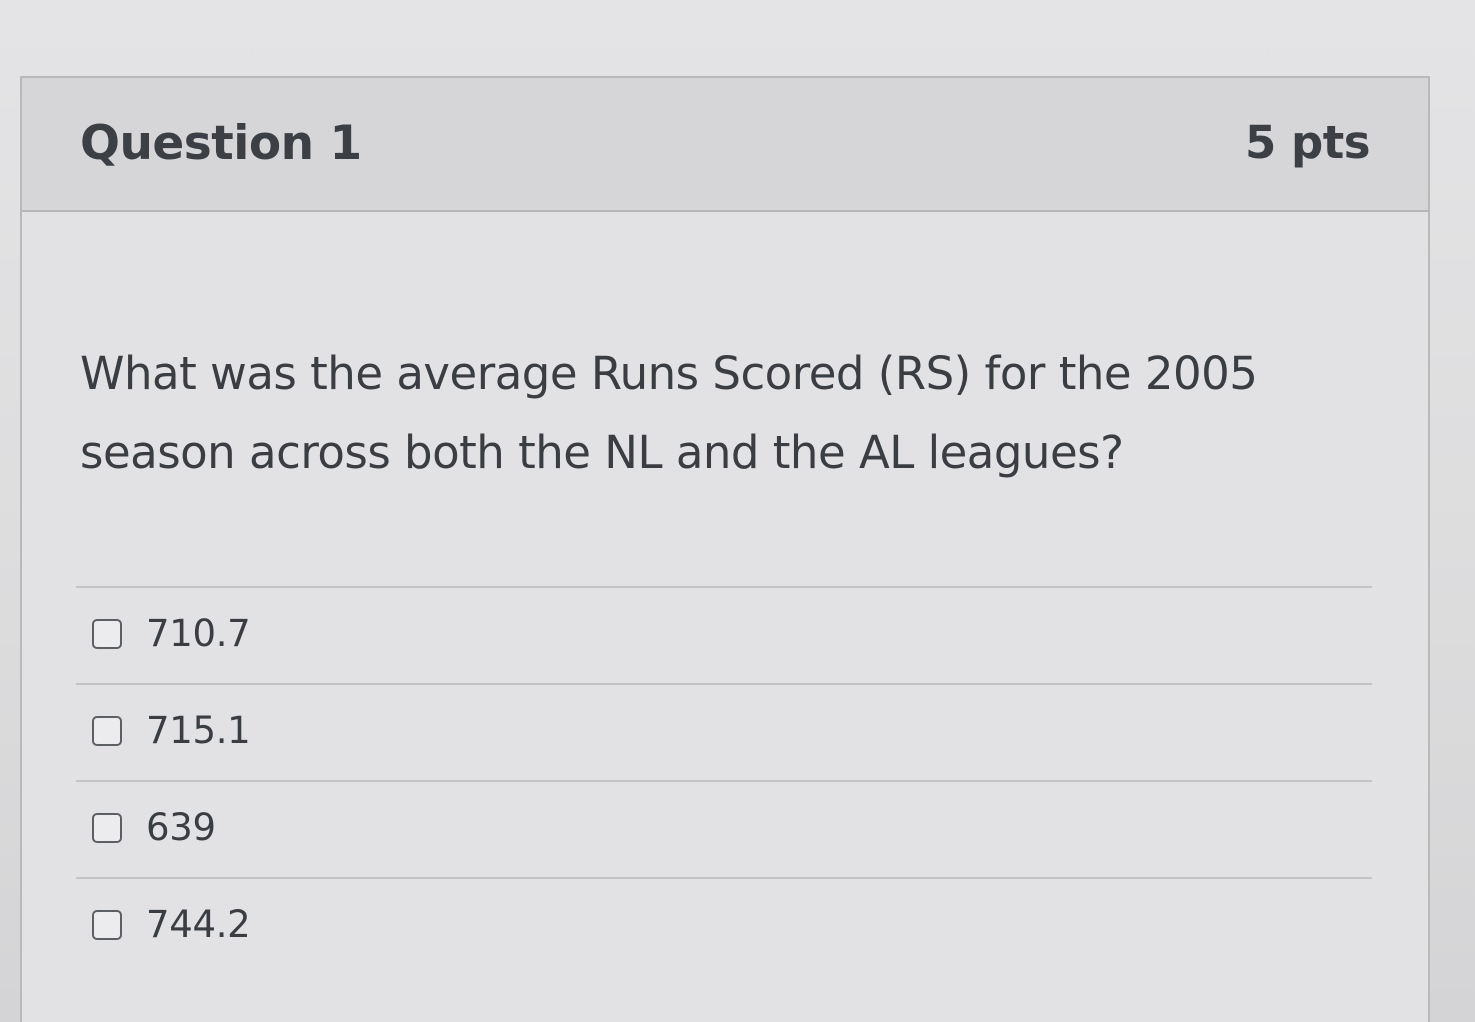  I want to click on question-header: Question 1 5 pts, so click(725, 145).